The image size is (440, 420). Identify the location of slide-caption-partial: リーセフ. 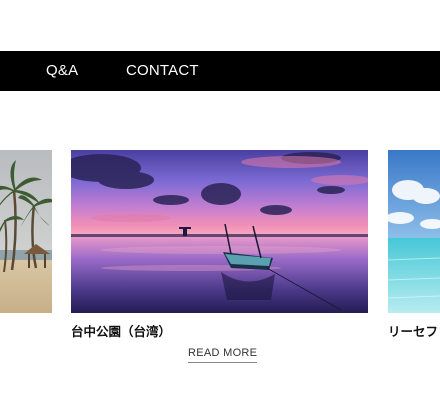
(413, 331).